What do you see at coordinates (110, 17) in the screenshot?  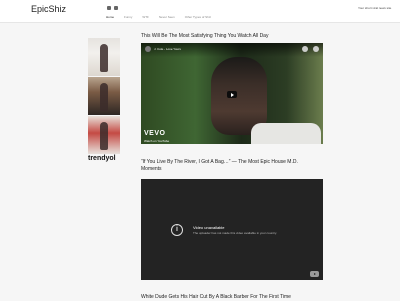 I see `nav-home: Home` at bounding box center [110, 17].